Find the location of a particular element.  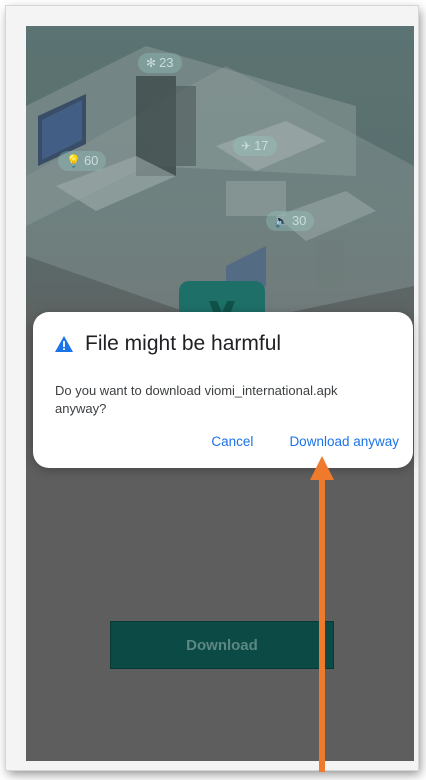

temperature-badge: ✻ 23 is located at coordinates (160, 63).